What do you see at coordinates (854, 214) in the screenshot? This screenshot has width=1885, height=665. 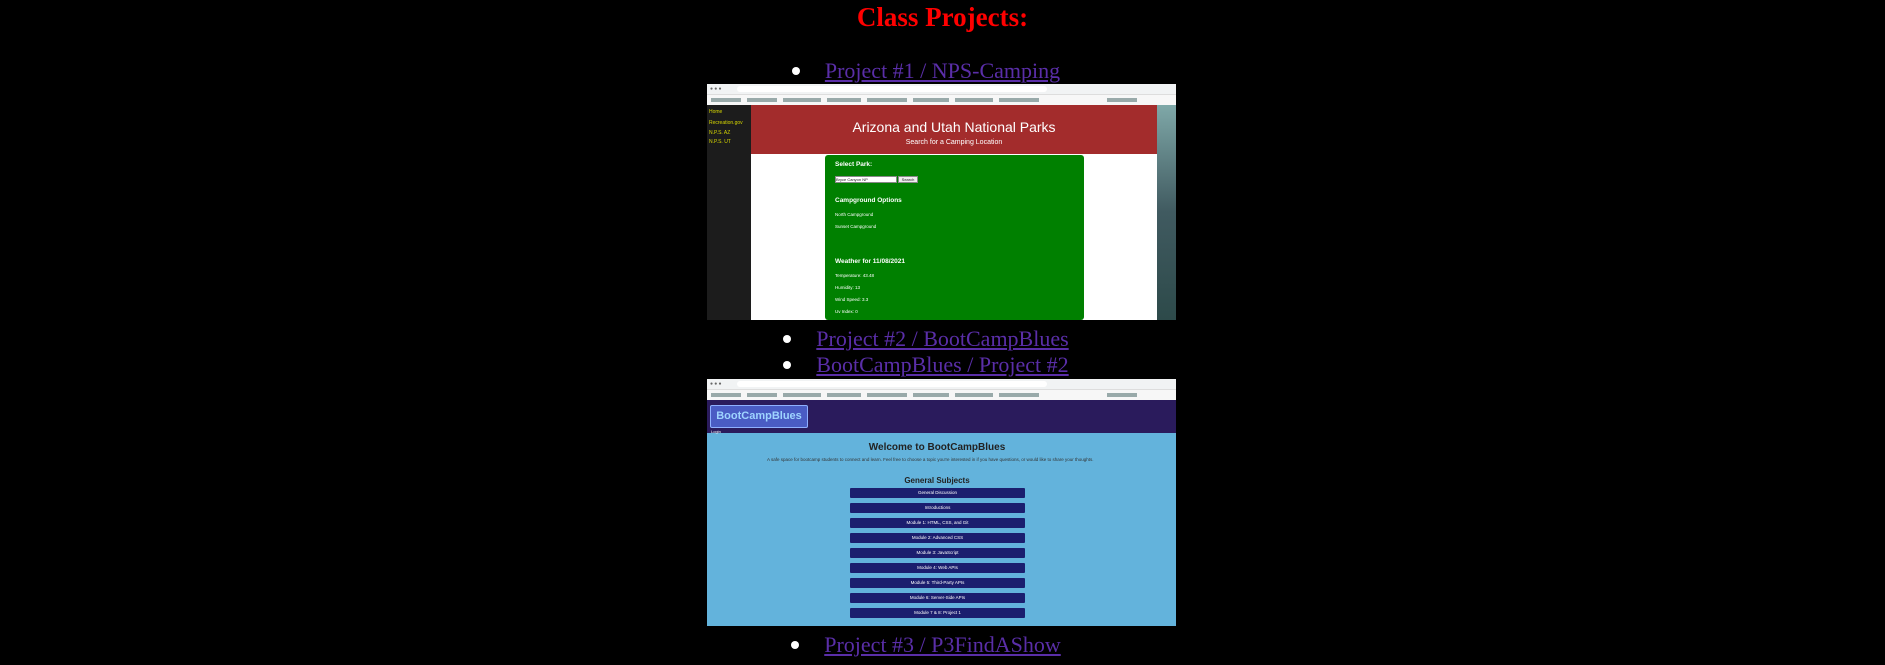 I see `campground-item: North Campground` at bounding box center [854, 214].